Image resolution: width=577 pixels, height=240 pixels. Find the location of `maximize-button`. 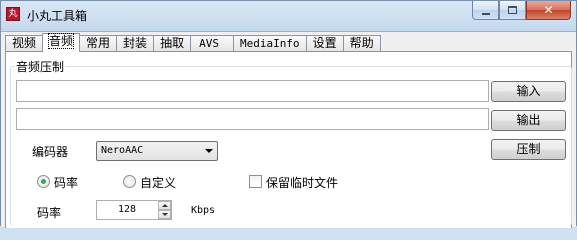

maximize-button is located at coordinates (512, 10).